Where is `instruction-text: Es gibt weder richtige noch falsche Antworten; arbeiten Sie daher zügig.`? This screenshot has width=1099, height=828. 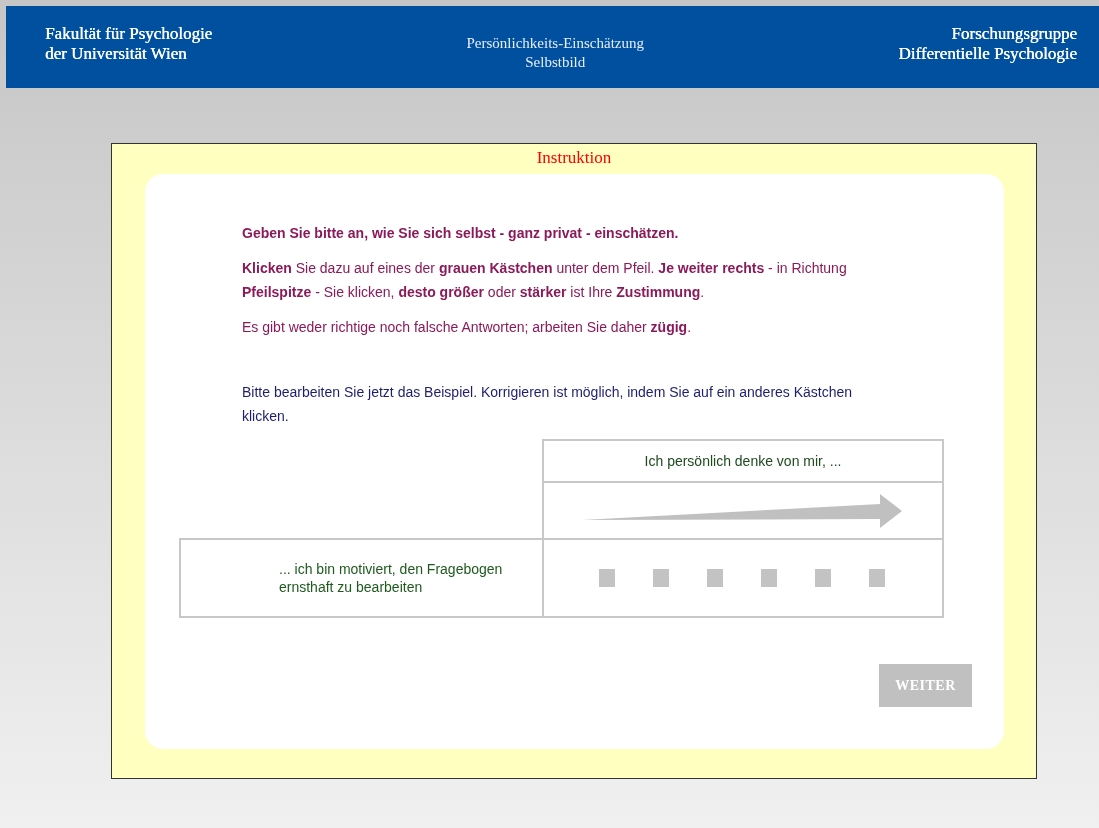 instruction-text: Es gibt weder richtige noch falsche Antworten; arbeiten Sie daher zügig. is located at coordinates (467, 327).